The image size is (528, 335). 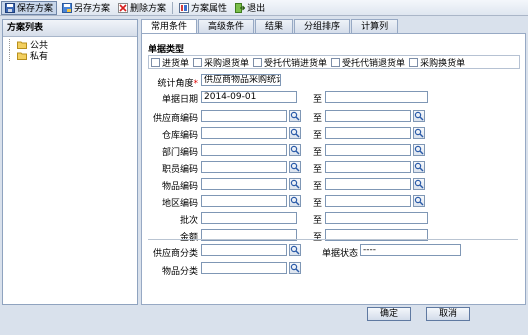 What do you see at coordinates (179, 100) in the screenshot?
I see `date-label: 单据日期` at bounding box center [179, 100].